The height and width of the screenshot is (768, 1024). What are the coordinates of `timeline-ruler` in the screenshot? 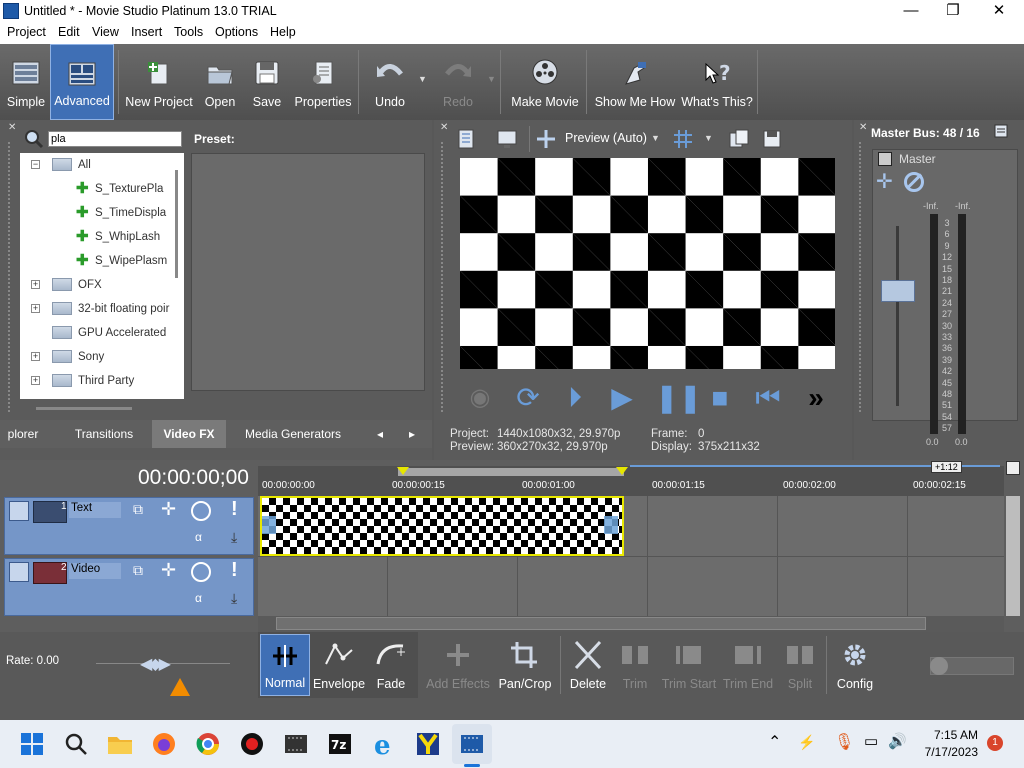 It's located at (631, 481).